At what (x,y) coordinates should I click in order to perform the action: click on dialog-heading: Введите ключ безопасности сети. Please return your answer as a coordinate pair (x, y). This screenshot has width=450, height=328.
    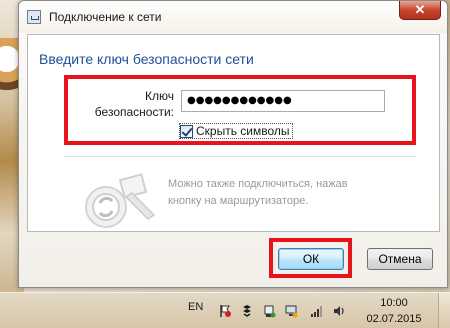
    Looking at the image, I should click on (146, 59).